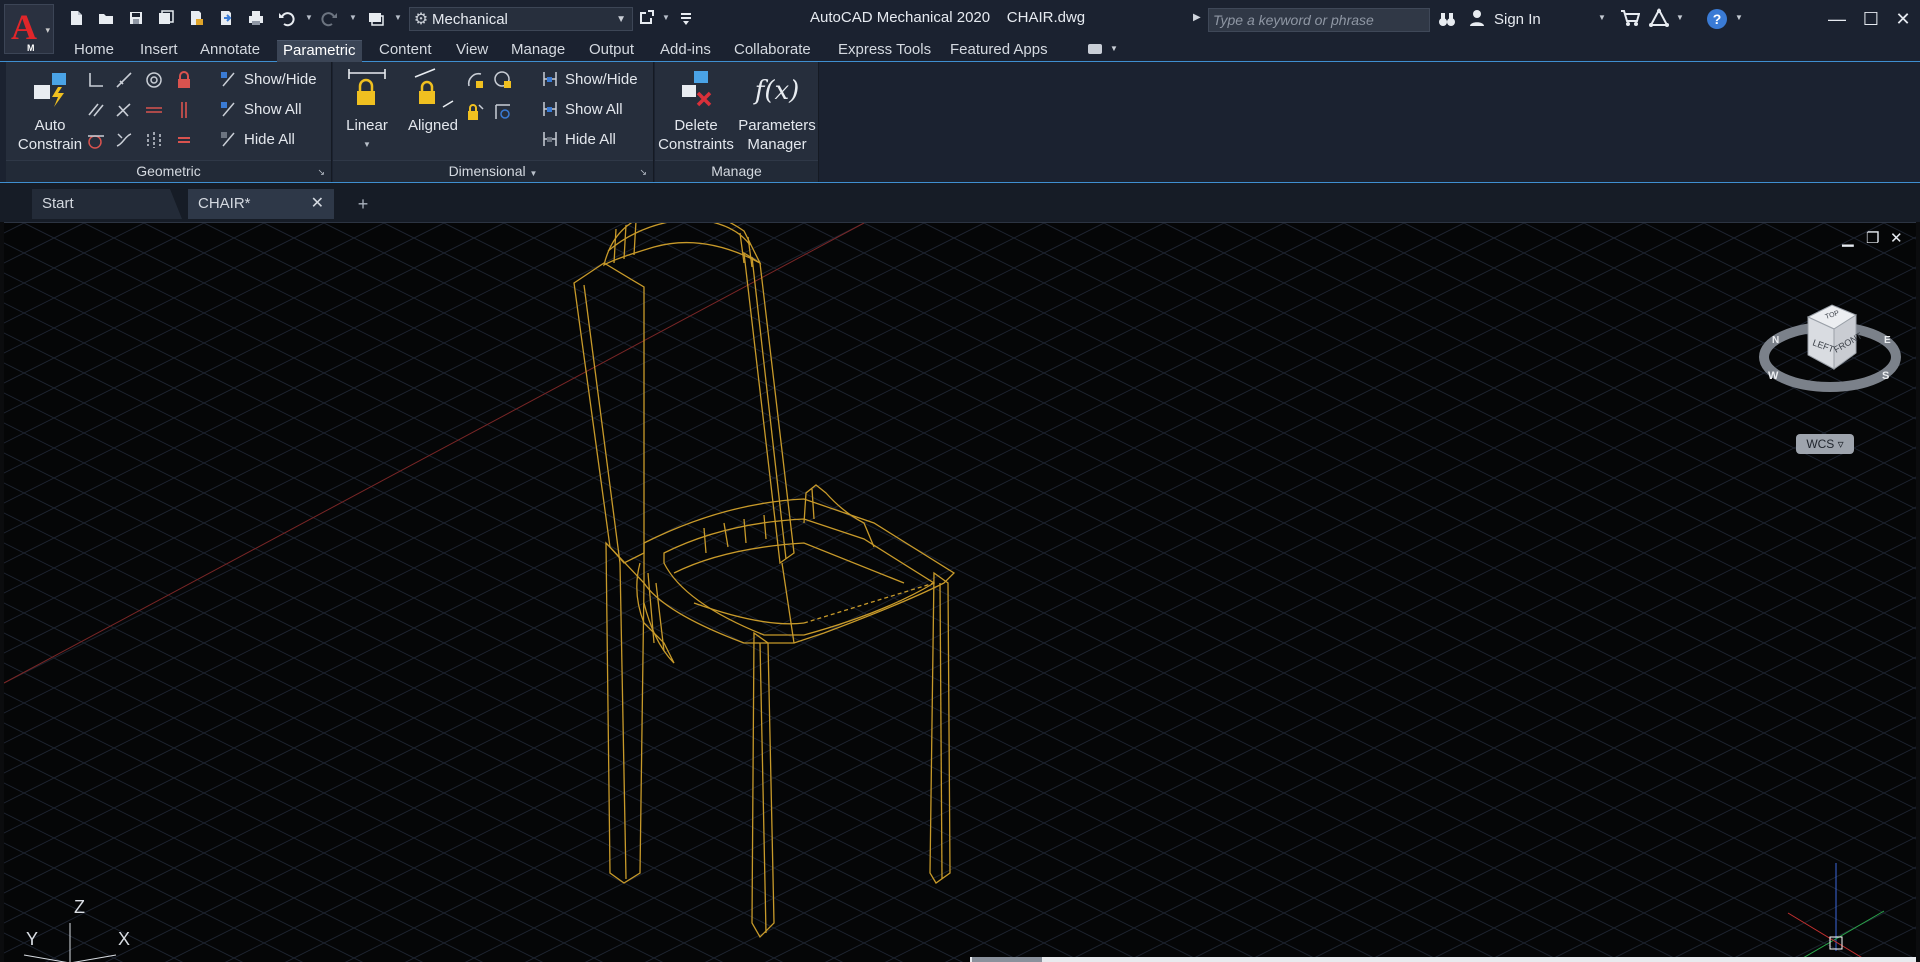 The height and width of the screenshot is (962, 1920). I want to click on new-tab-button: +, so click(363, 205).